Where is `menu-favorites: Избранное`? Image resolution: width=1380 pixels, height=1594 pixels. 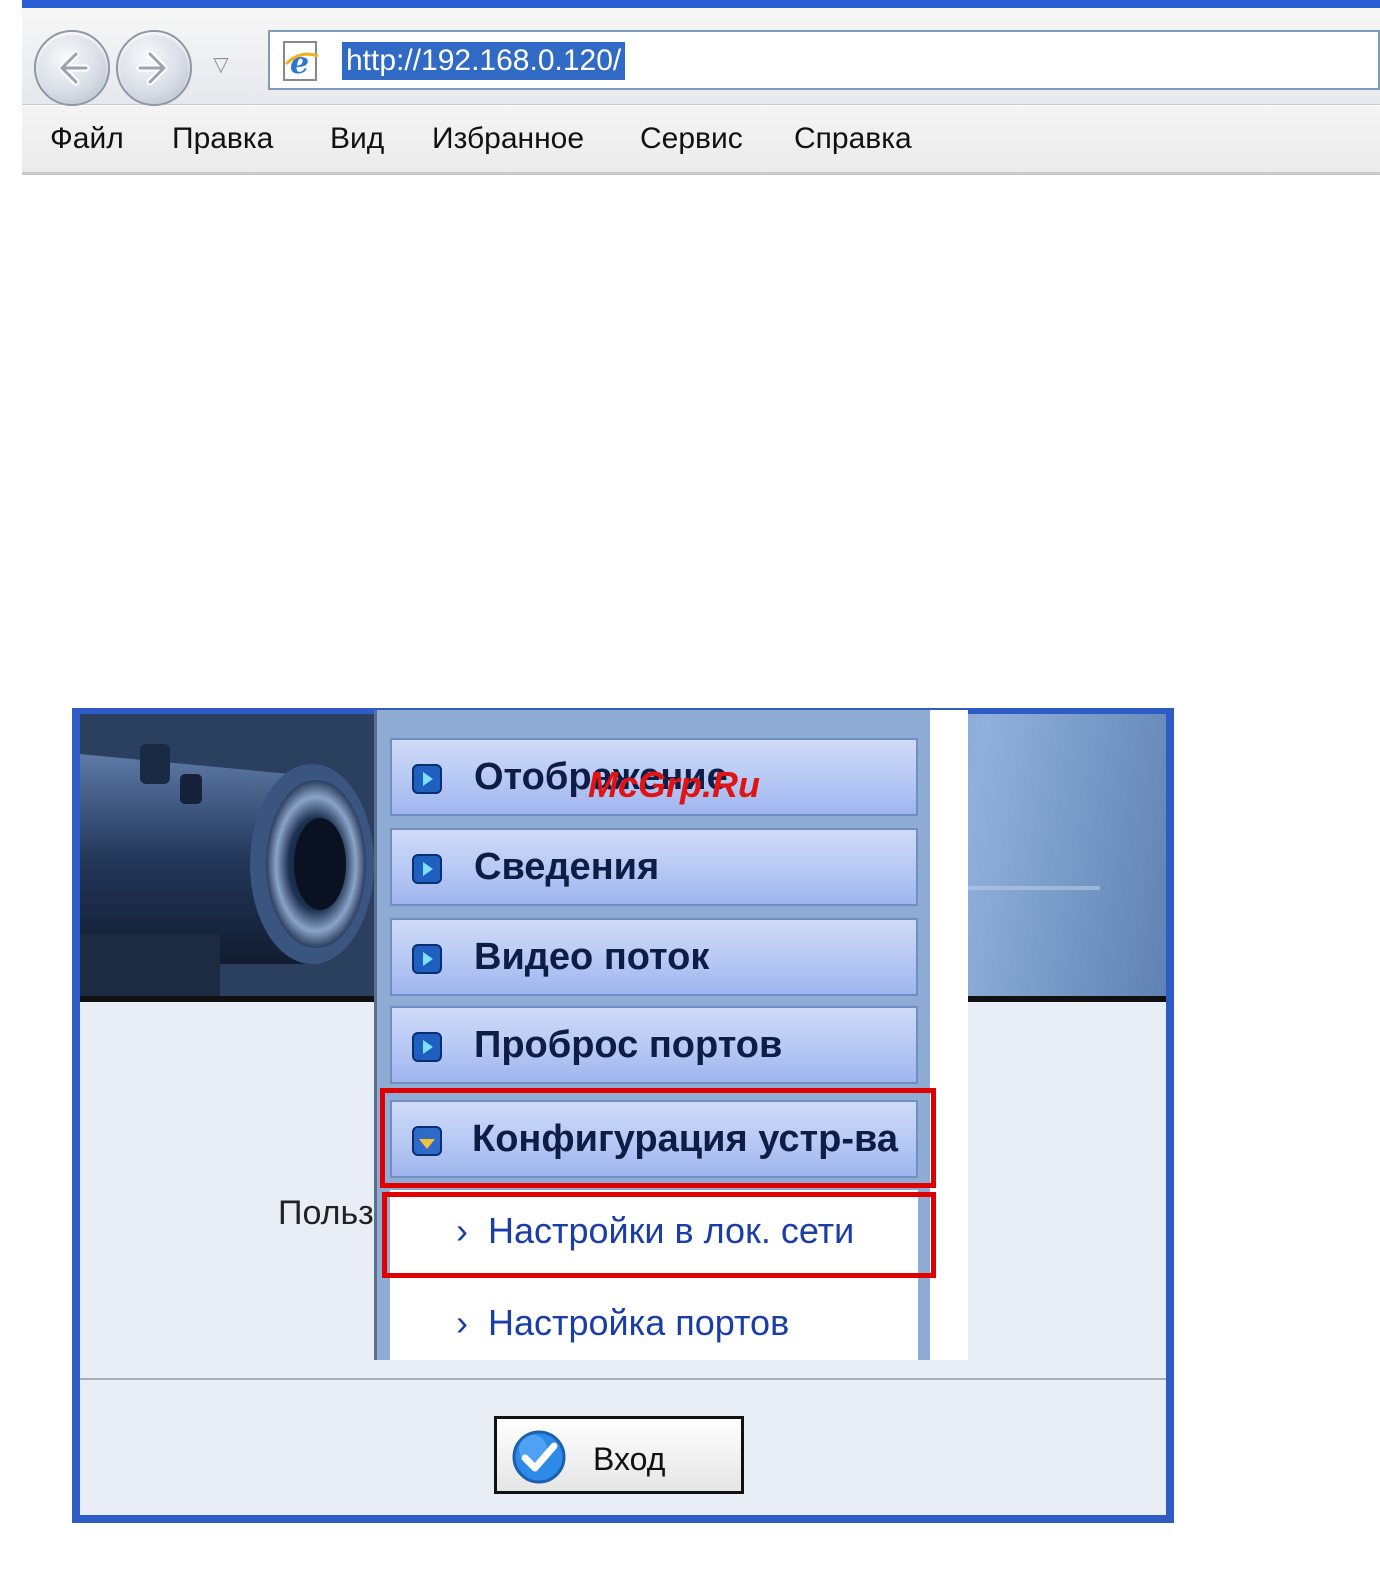
menu-favorites: Избранное is located at coordinates (508, 139).